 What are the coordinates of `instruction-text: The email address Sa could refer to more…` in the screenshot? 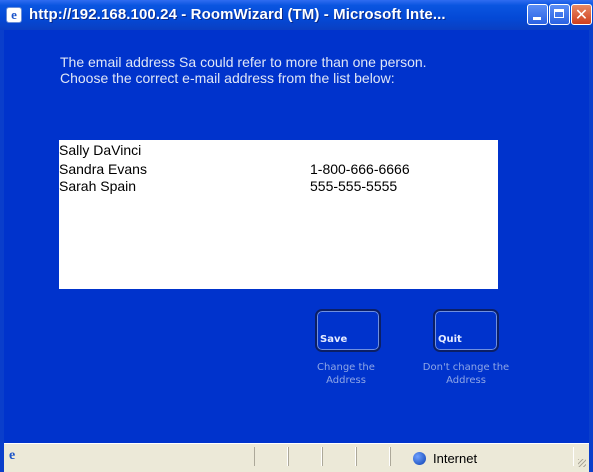 It's located at (243, 70).